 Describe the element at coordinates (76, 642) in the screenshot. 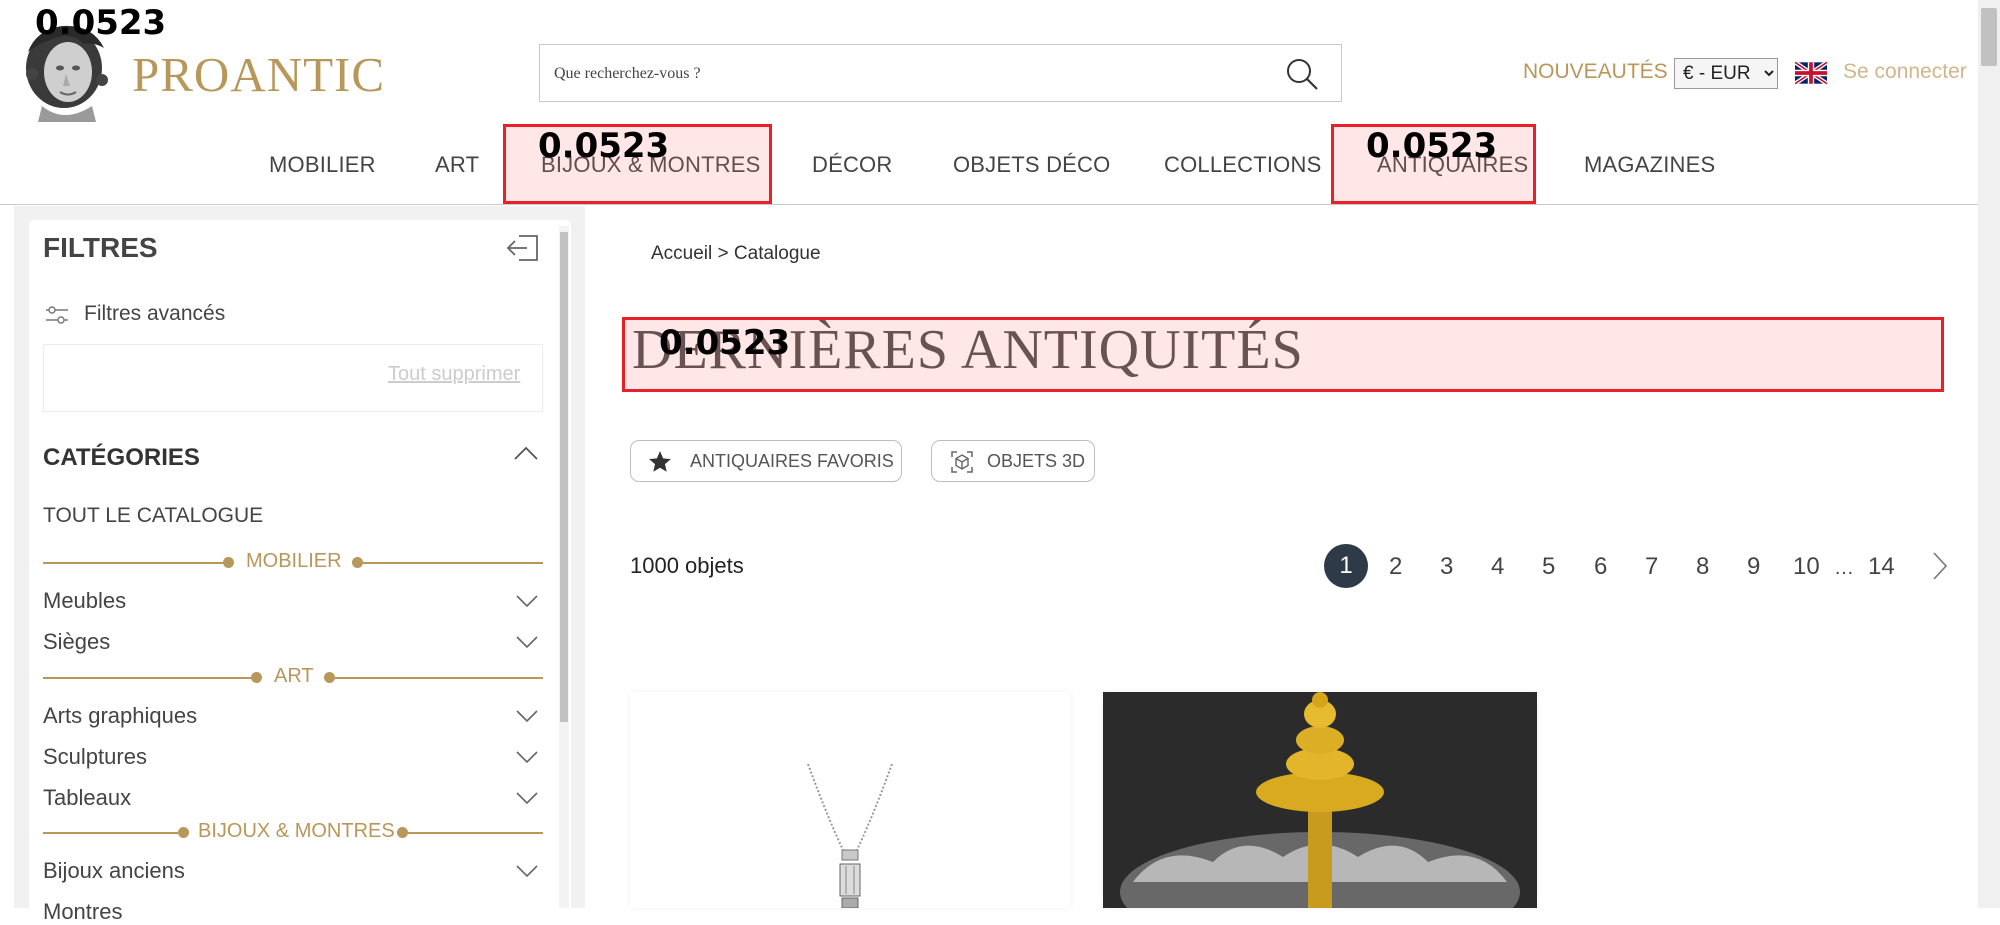

I see `category-item-sieges: Sièges` at that location.